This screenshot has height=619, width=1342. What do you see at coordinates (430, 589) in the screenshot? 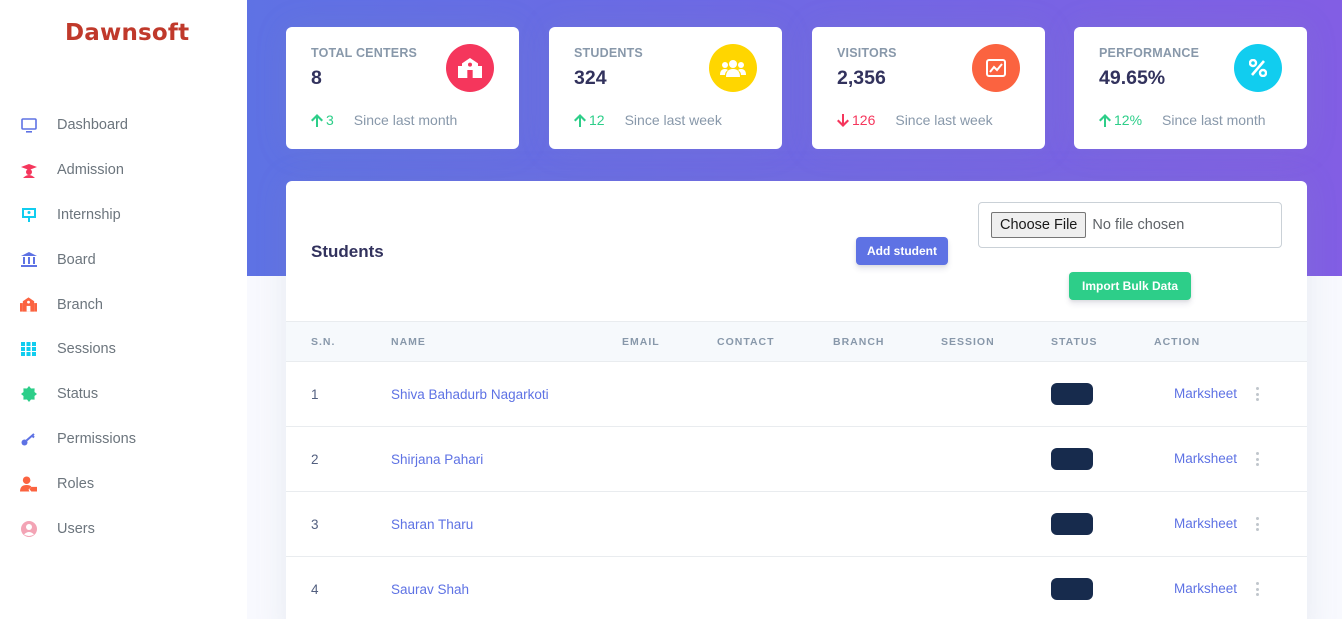
I see `cell-name-link: Saurav Shah` at bounding box center [430, 589].